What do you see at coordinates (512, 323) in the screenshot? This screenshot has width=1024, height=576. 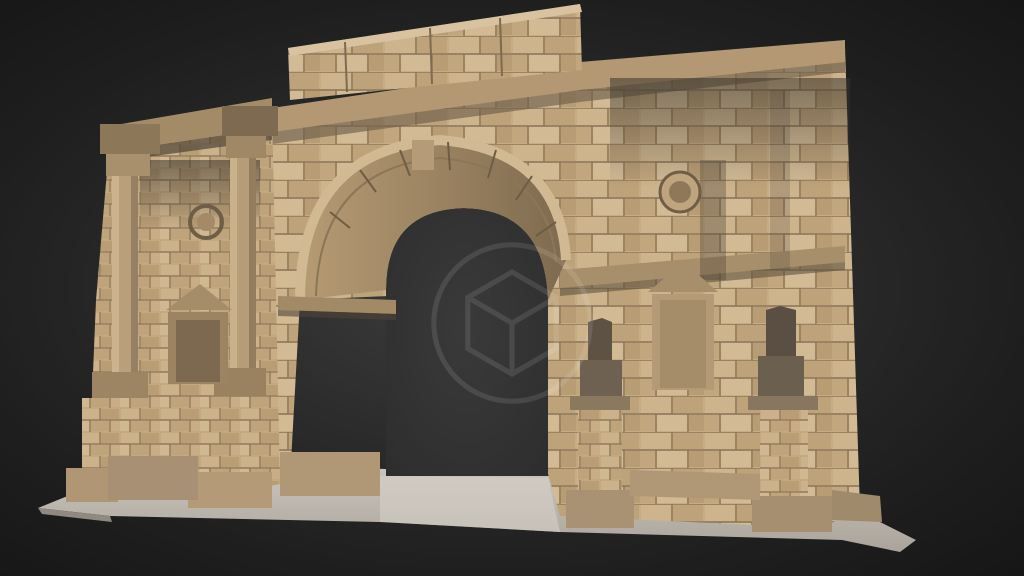 I see `cube-logo-icon` at bounding box center [512, 323].